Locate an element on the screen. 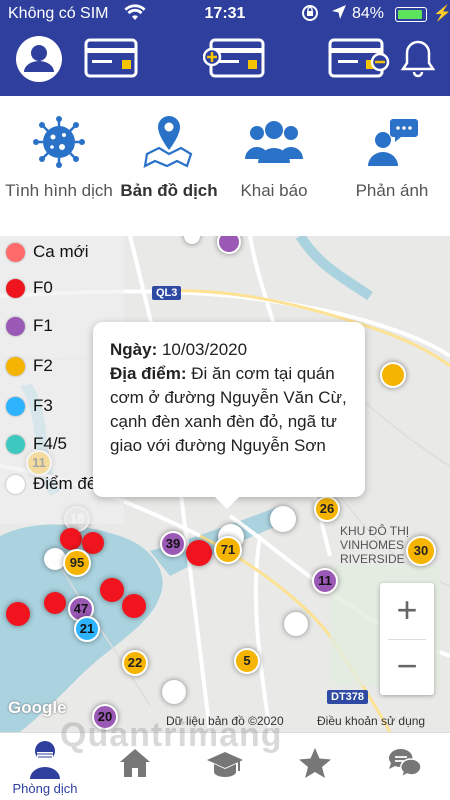  menu-label-situation: Tình hình dịch is located at coordinates (59, 190).